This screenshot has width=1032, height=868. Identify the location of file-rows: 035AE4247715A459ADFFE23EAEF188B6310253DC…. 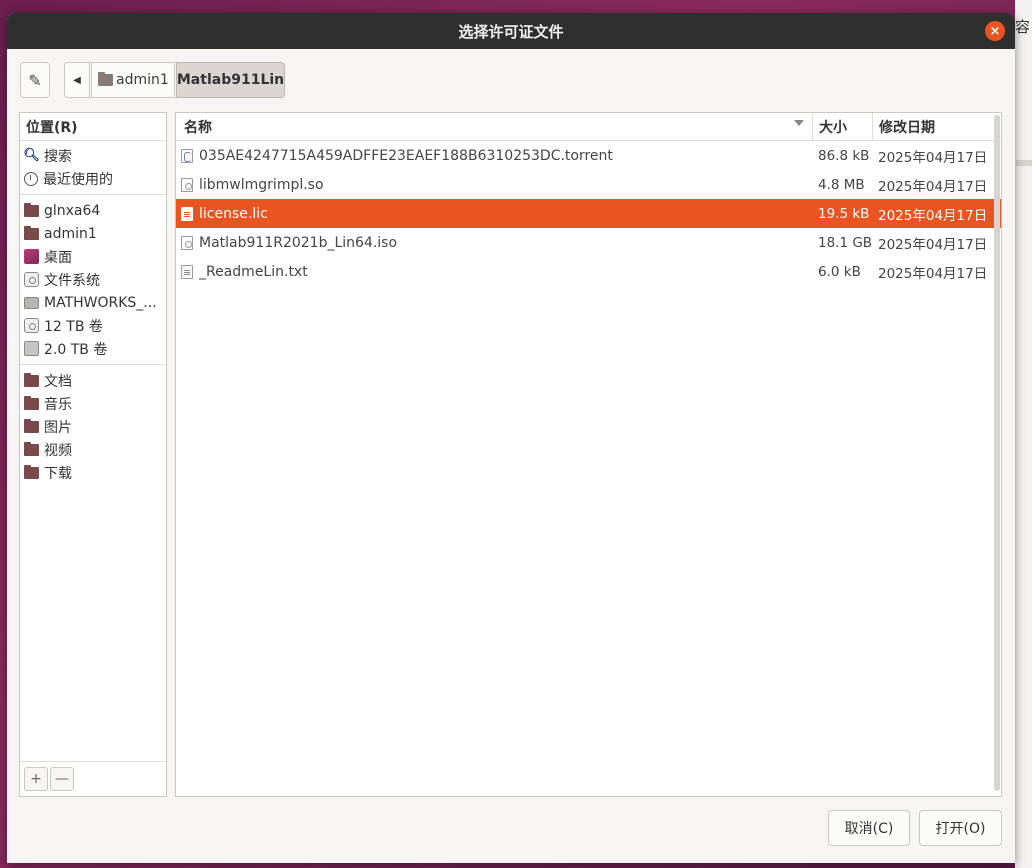
(588, 213).